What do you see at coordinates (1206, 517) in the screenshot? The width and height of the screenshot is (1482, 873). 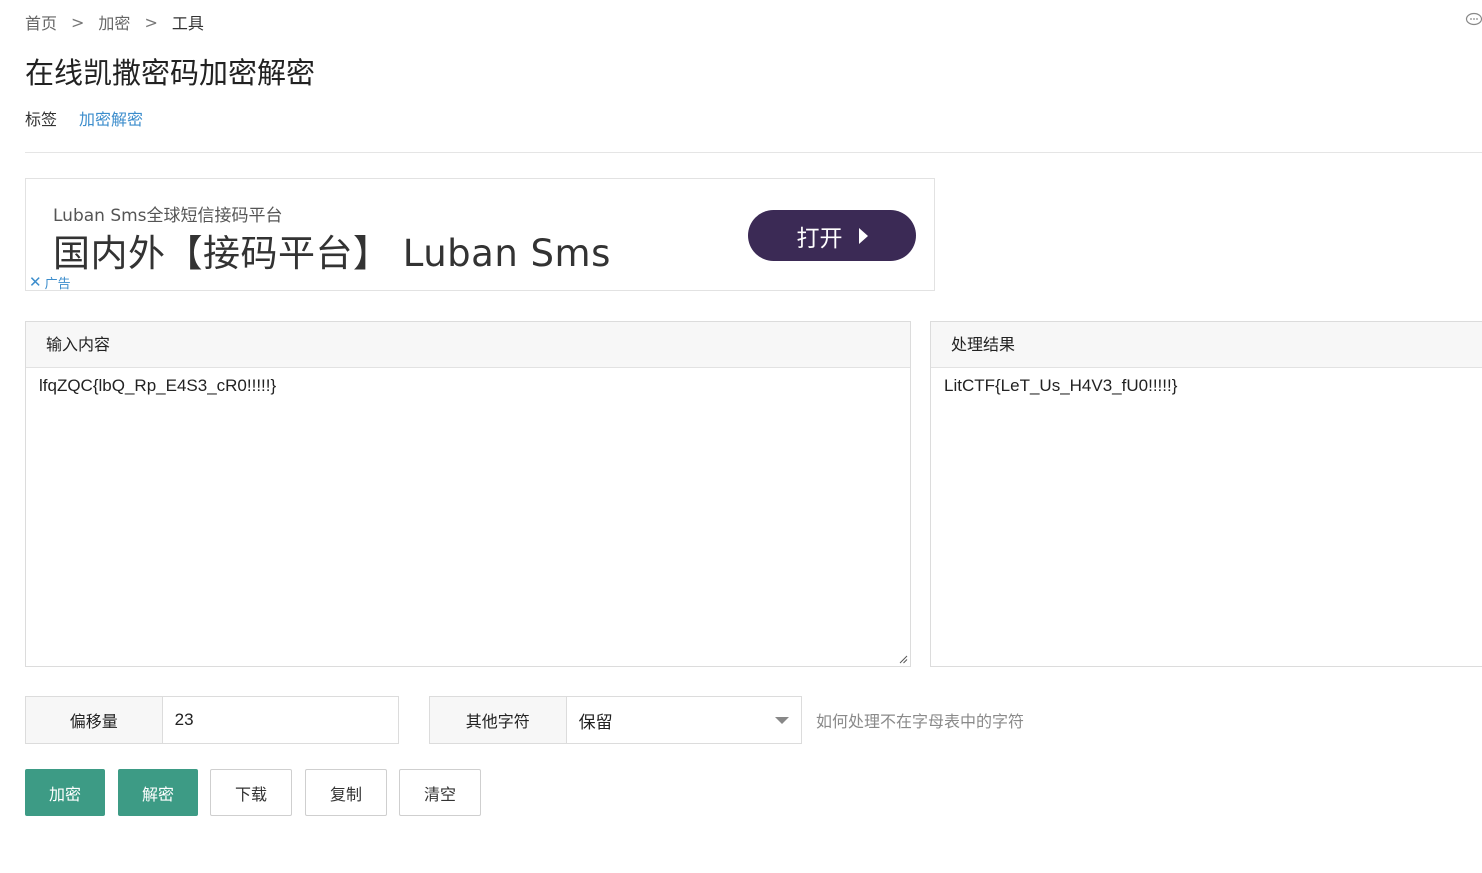 I see `result-textarea: LitCTF{LeT_Us_H4V3_fU0!!!!!}` at bounding box center [1206, 517].